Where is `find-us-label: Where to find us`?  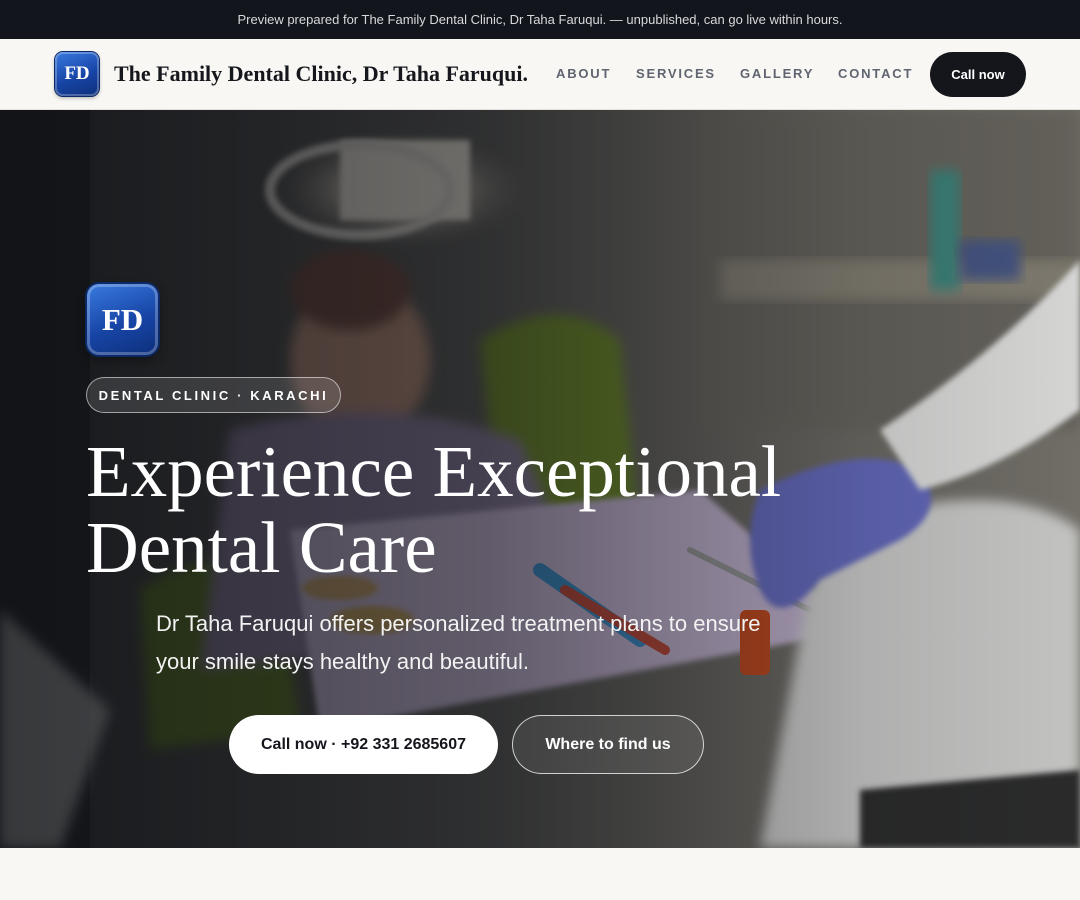
find-us-label: Where to find us is located at coordinates (608, 744).